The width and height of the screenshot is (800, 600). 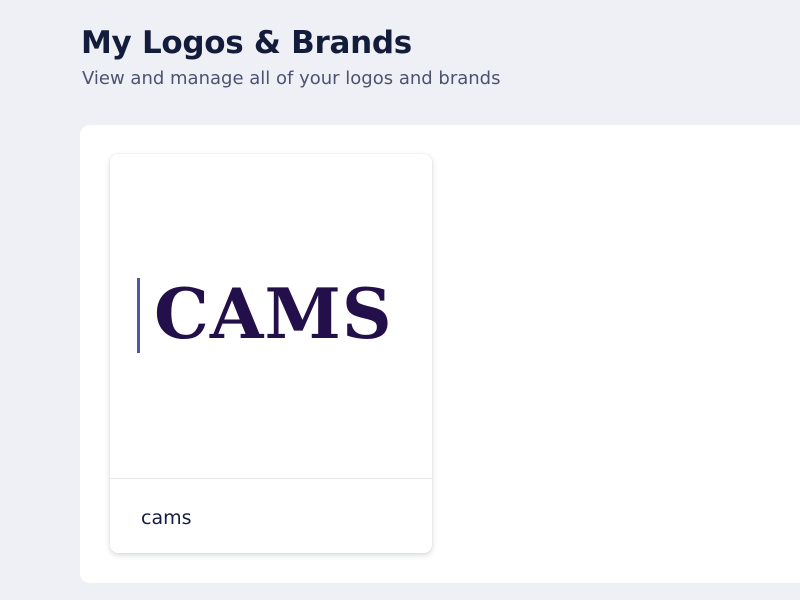 What do you see at coordinates (138, 315) in the screenshot?
I see `logo-accent-bar` at bounding box center [138, 315].